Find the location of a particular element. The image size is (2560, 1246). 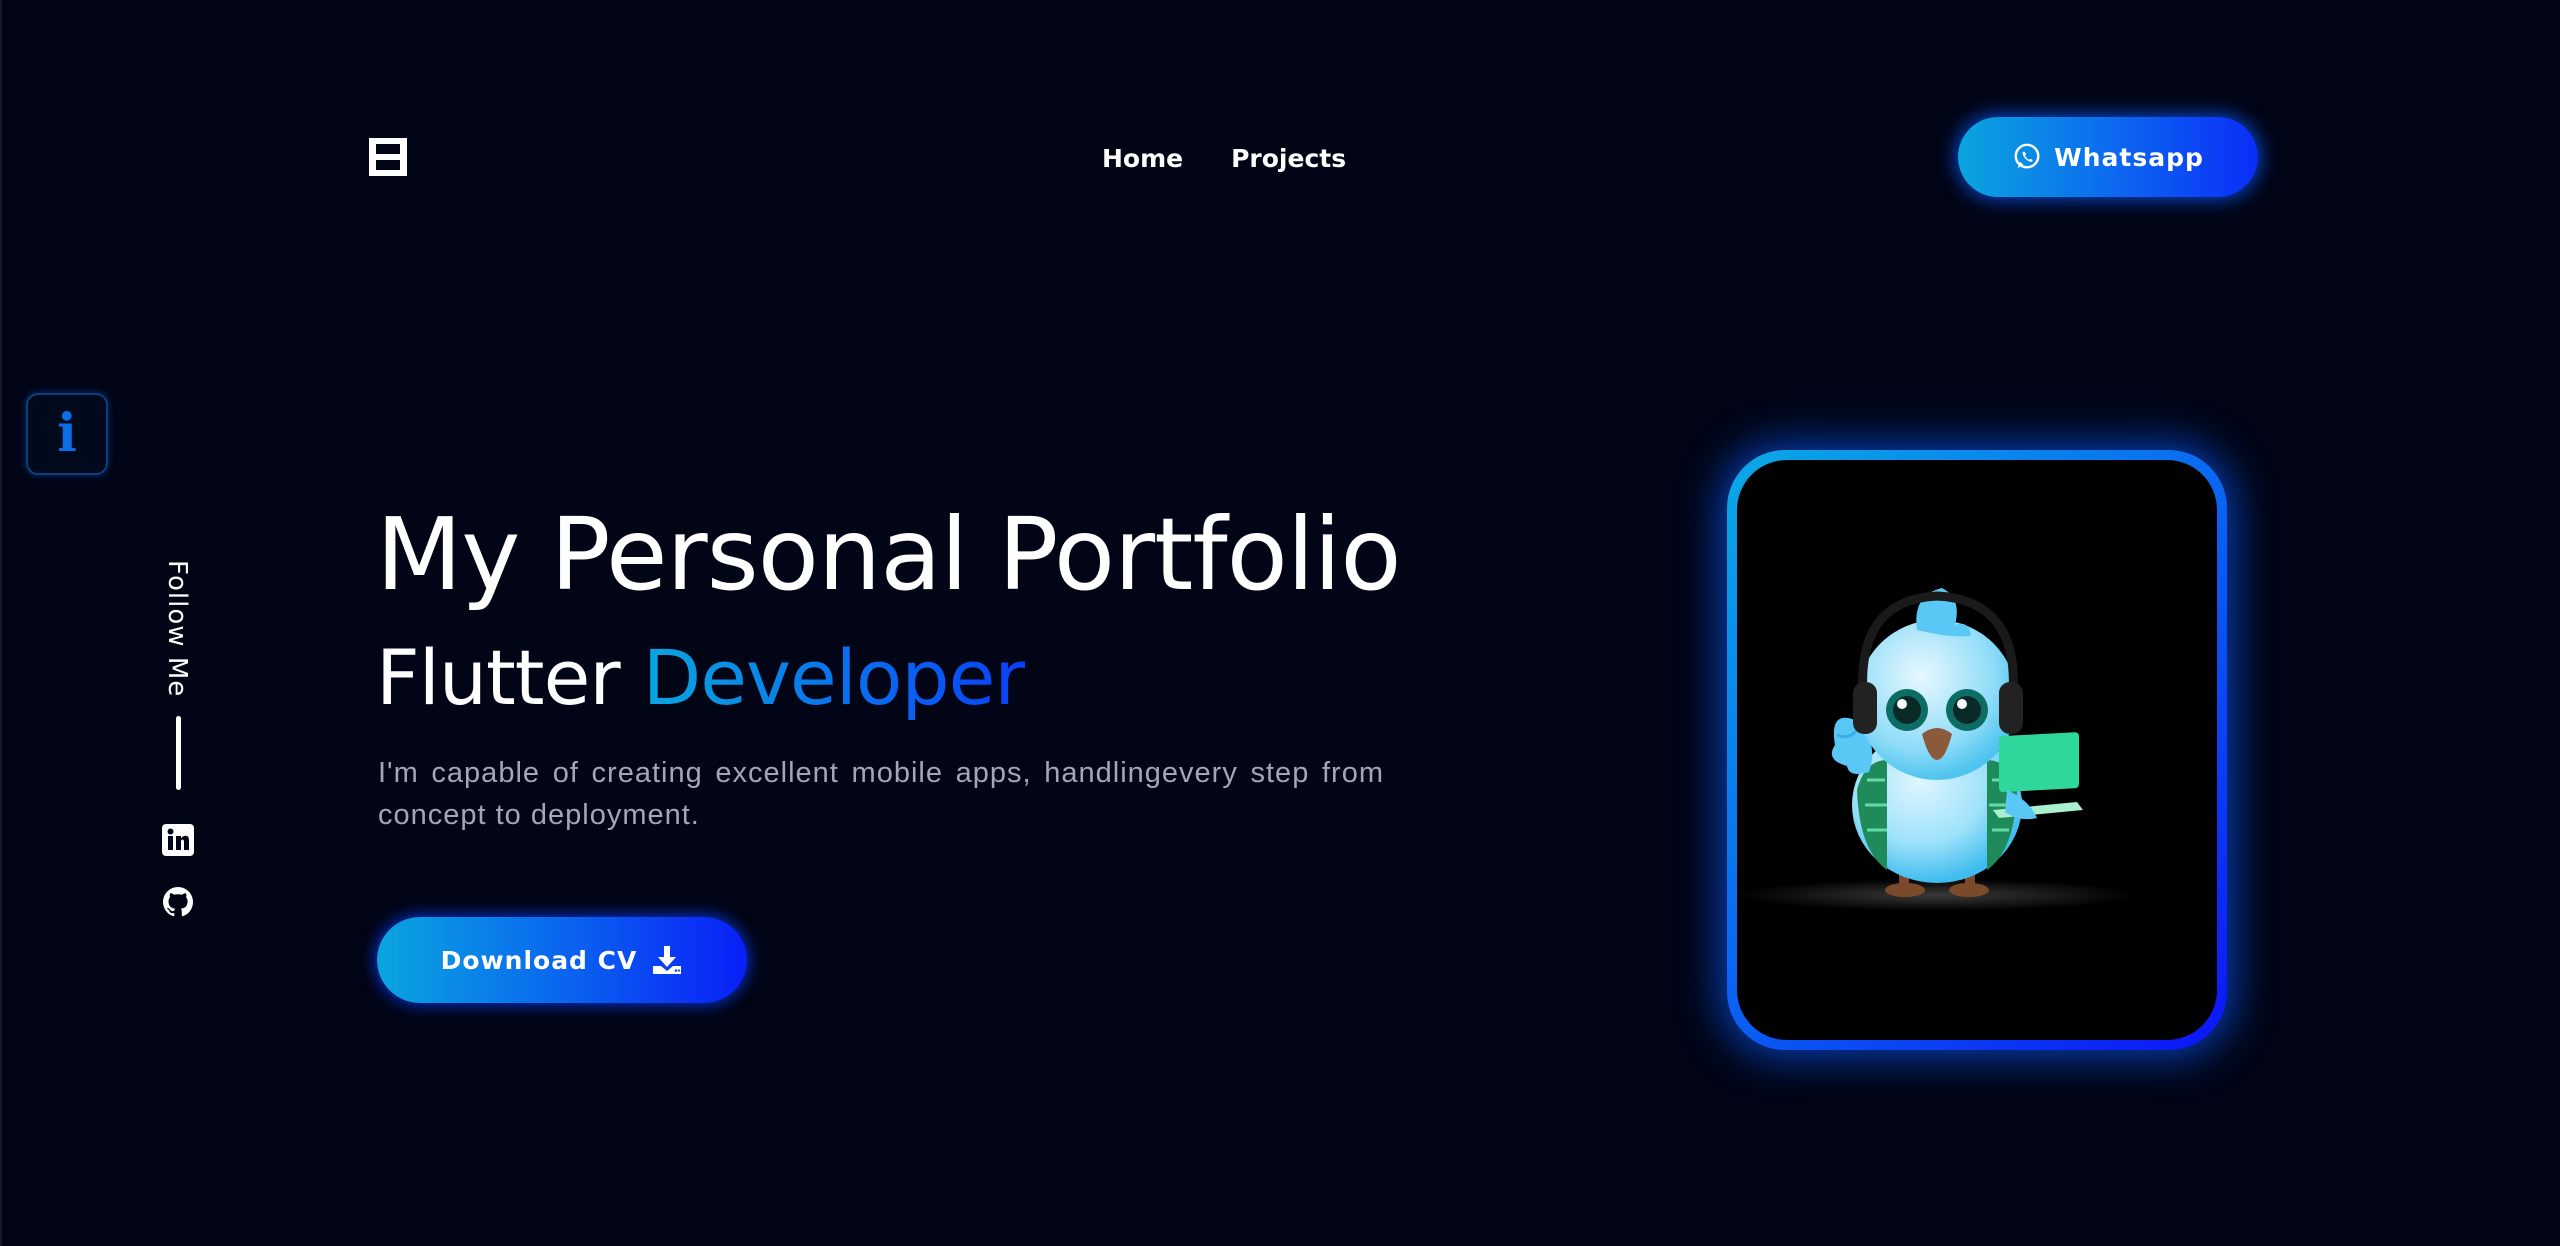

info-button: i is located at coordinates (67, 434).